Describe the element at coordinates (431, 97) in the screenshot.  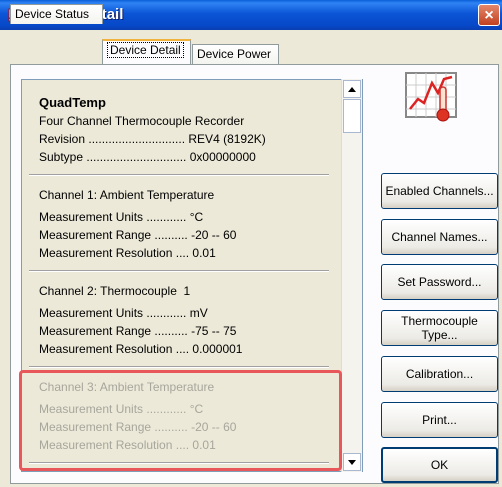
I see `thermometer-chart-icon` at that location.